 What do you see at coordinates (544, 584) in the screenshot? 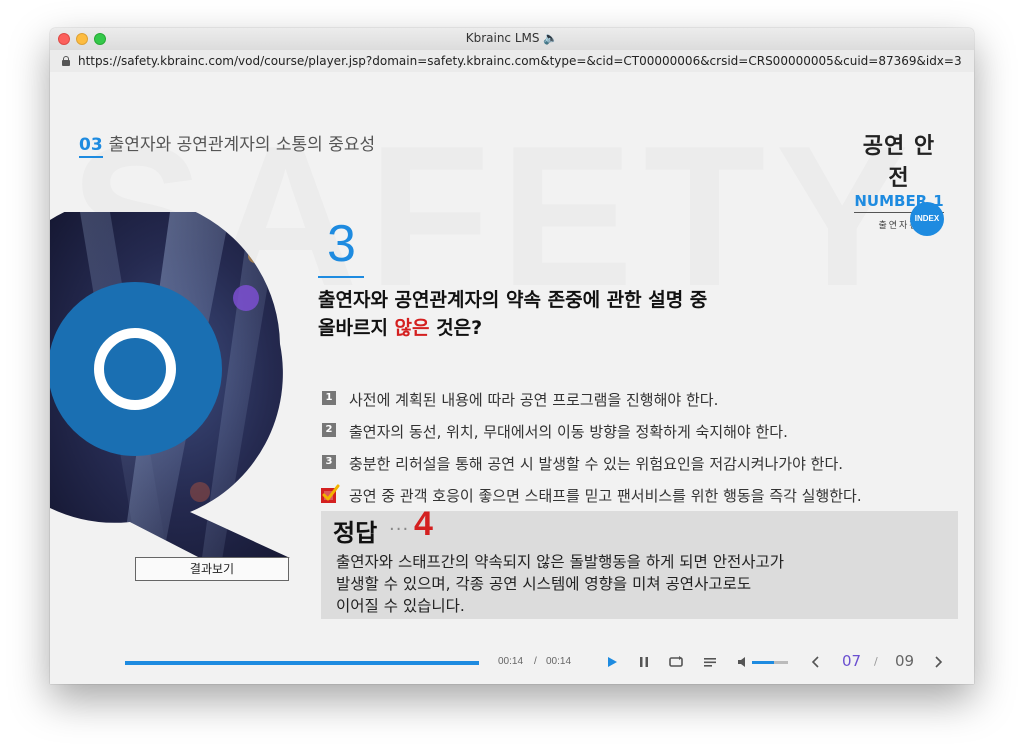
I see `explanation-line: 발생할 수 있으며, 각종 공연 시스템에 영향을 미쳐 공연사고로도` at bounding box center [544, 584].